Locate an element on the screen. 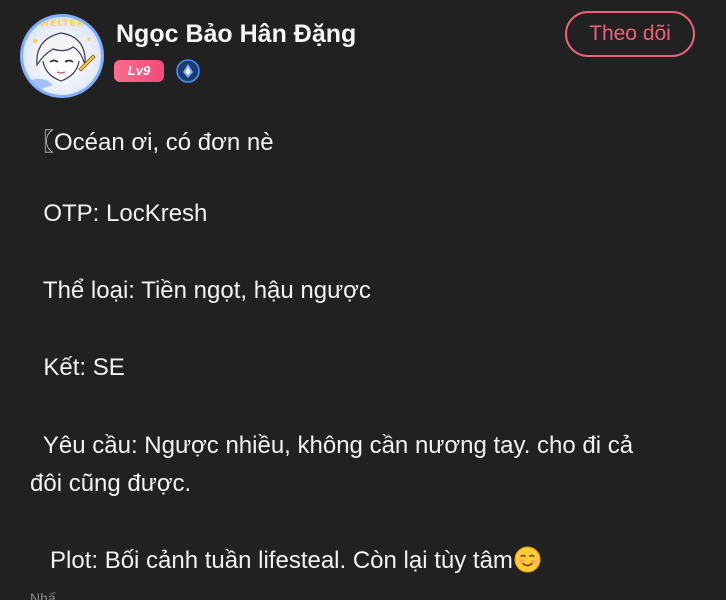 This screenshot has width=726, height=600. post-line-ending: Kết: SE is located at coordinates (77, 367).